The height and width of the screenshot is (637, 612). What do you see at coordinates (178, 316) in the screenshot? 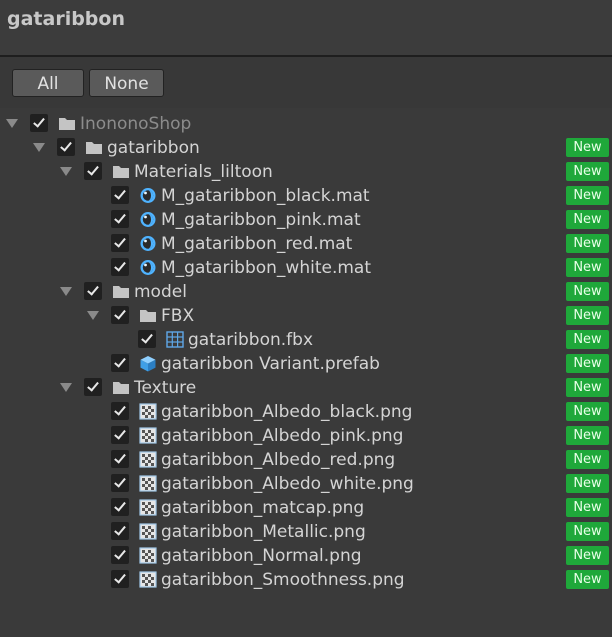
I see `tree-item-label: FBX` at bounding box center [178, 316].